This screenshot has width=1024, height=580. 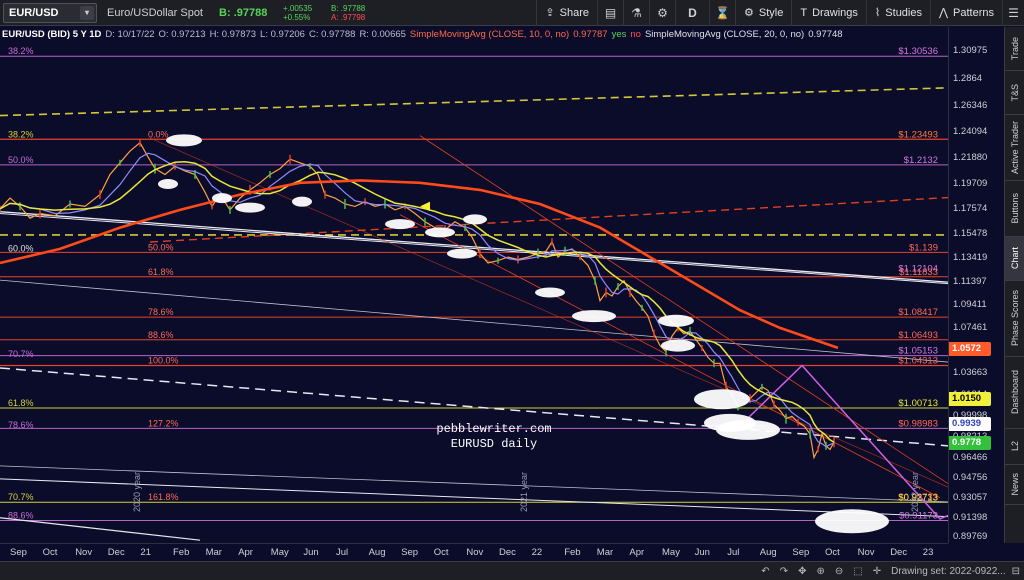 I want to click on legend-close: C: 0.97788, so click(x=332, y=34).